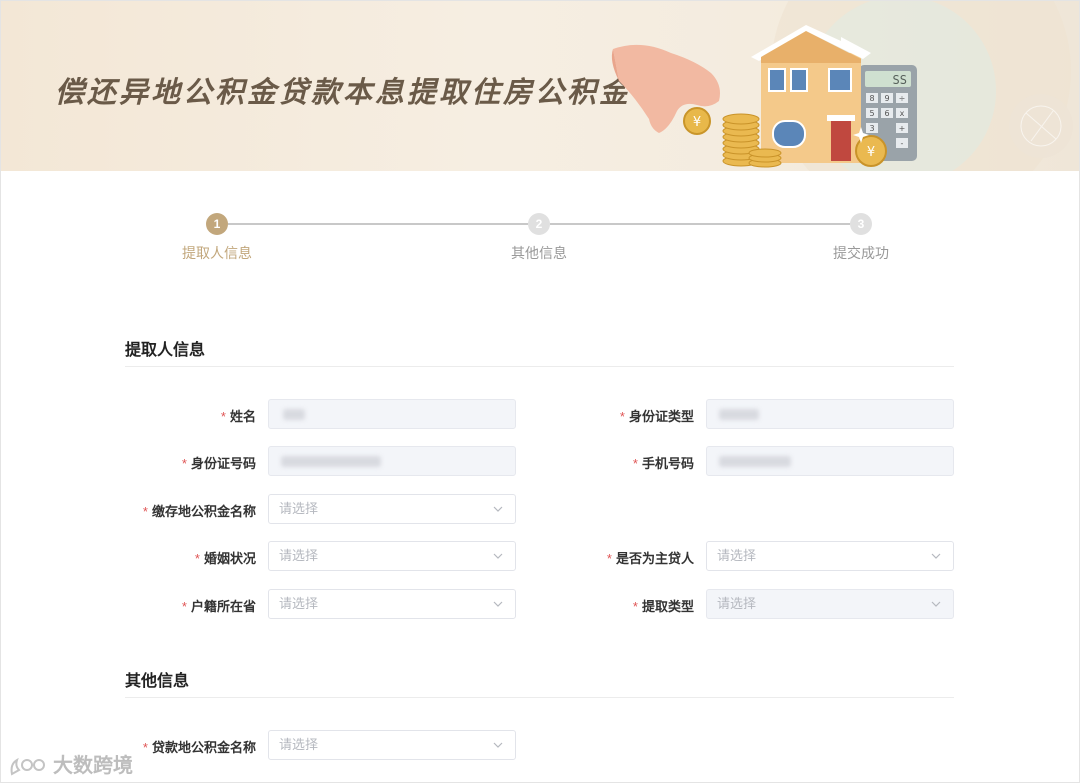  What do you see at coordinates (697, 122) in the screenshot?
I see `coin-yuan-1: ¥` at bounding box center [697, 122].